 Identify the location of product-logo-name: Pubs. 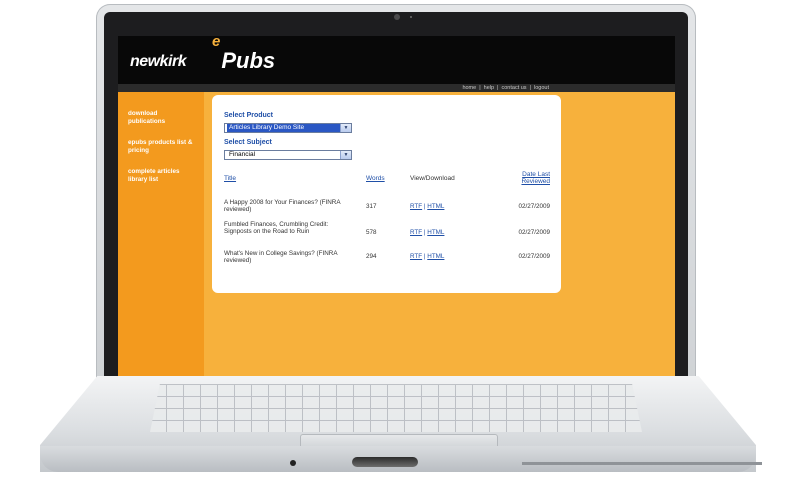
(248, 60).